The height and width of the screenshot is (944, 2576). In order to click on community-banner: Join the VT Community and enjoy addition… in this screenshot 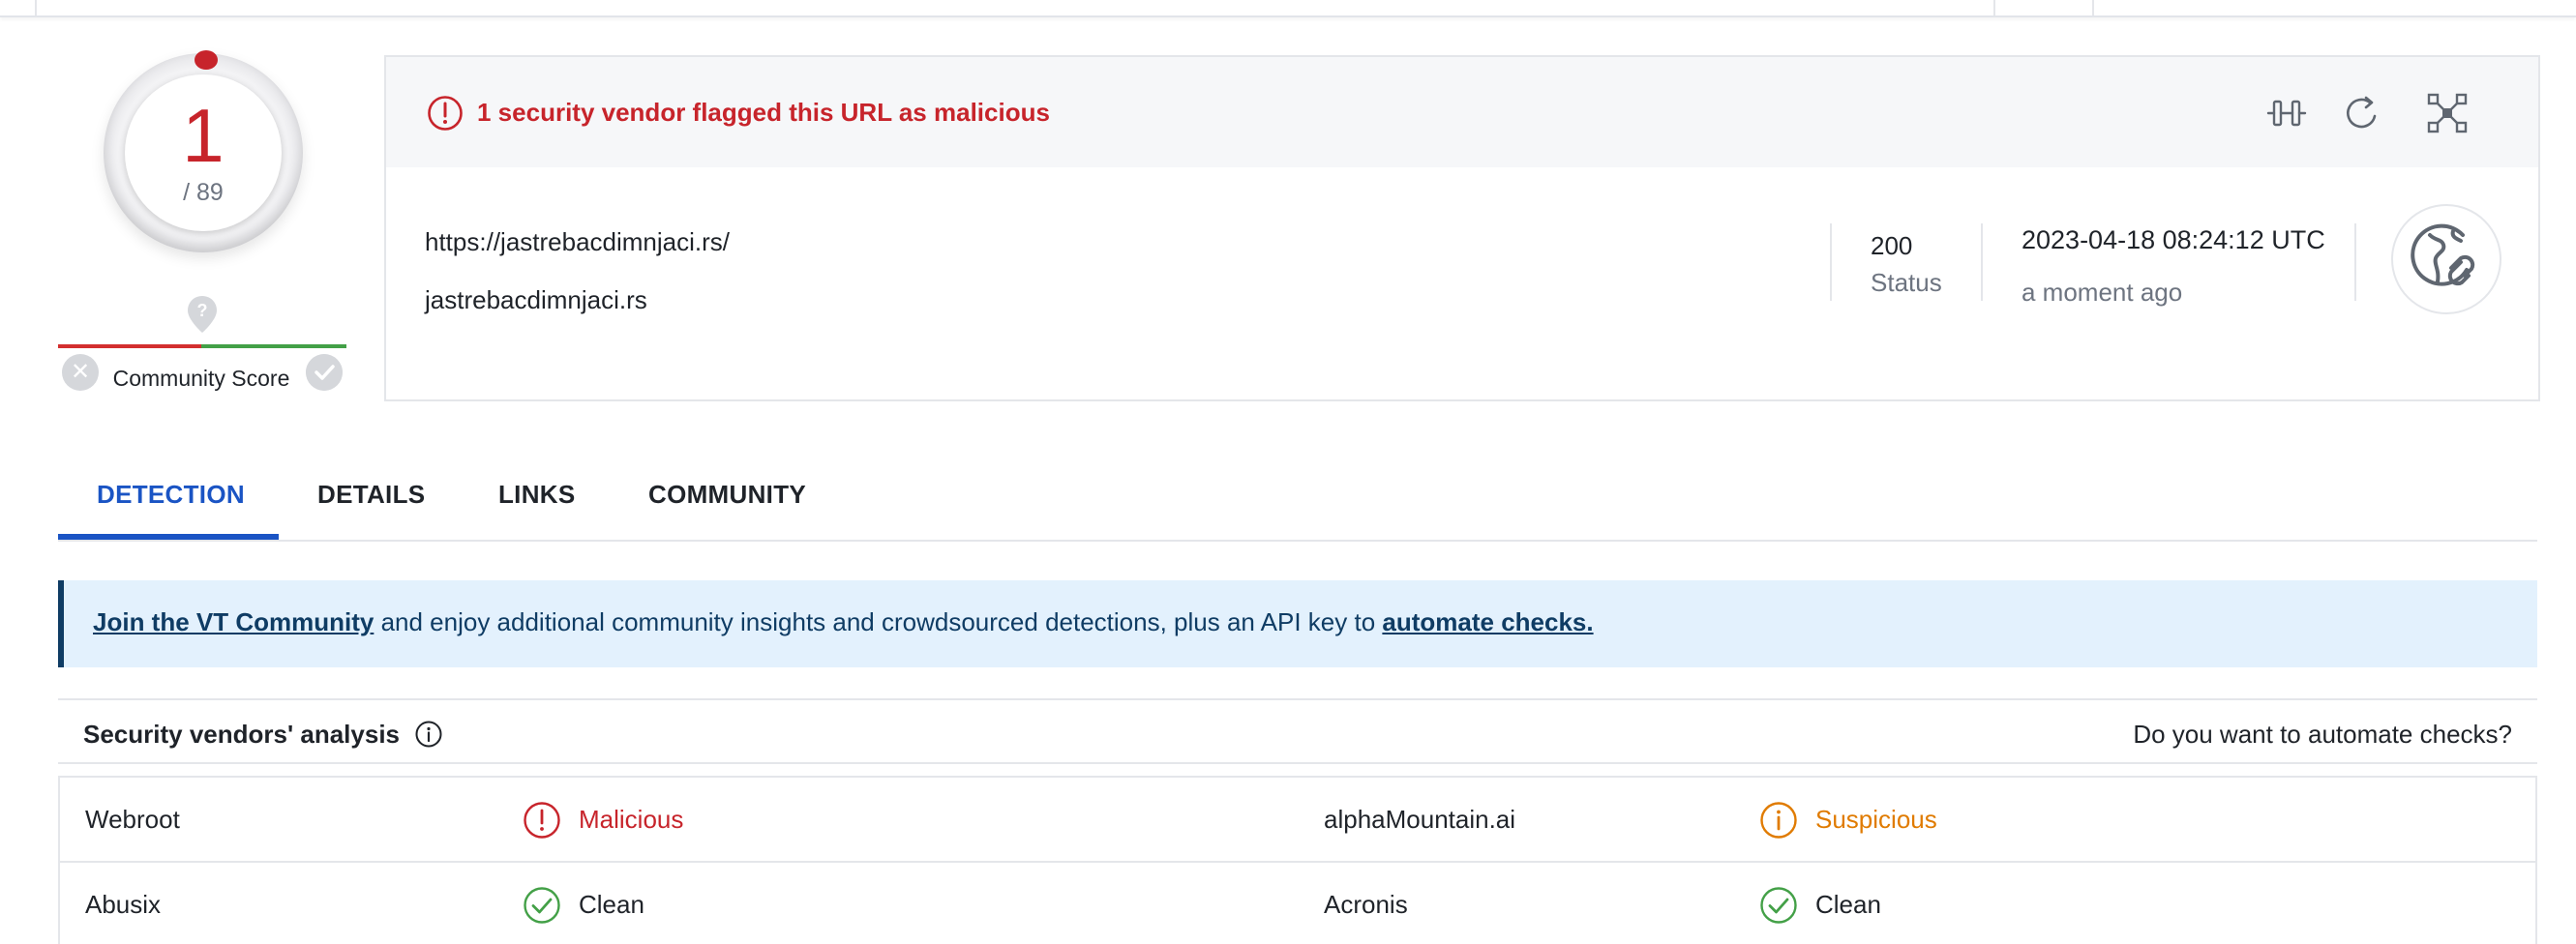, I will do `click(1297, 623)`.